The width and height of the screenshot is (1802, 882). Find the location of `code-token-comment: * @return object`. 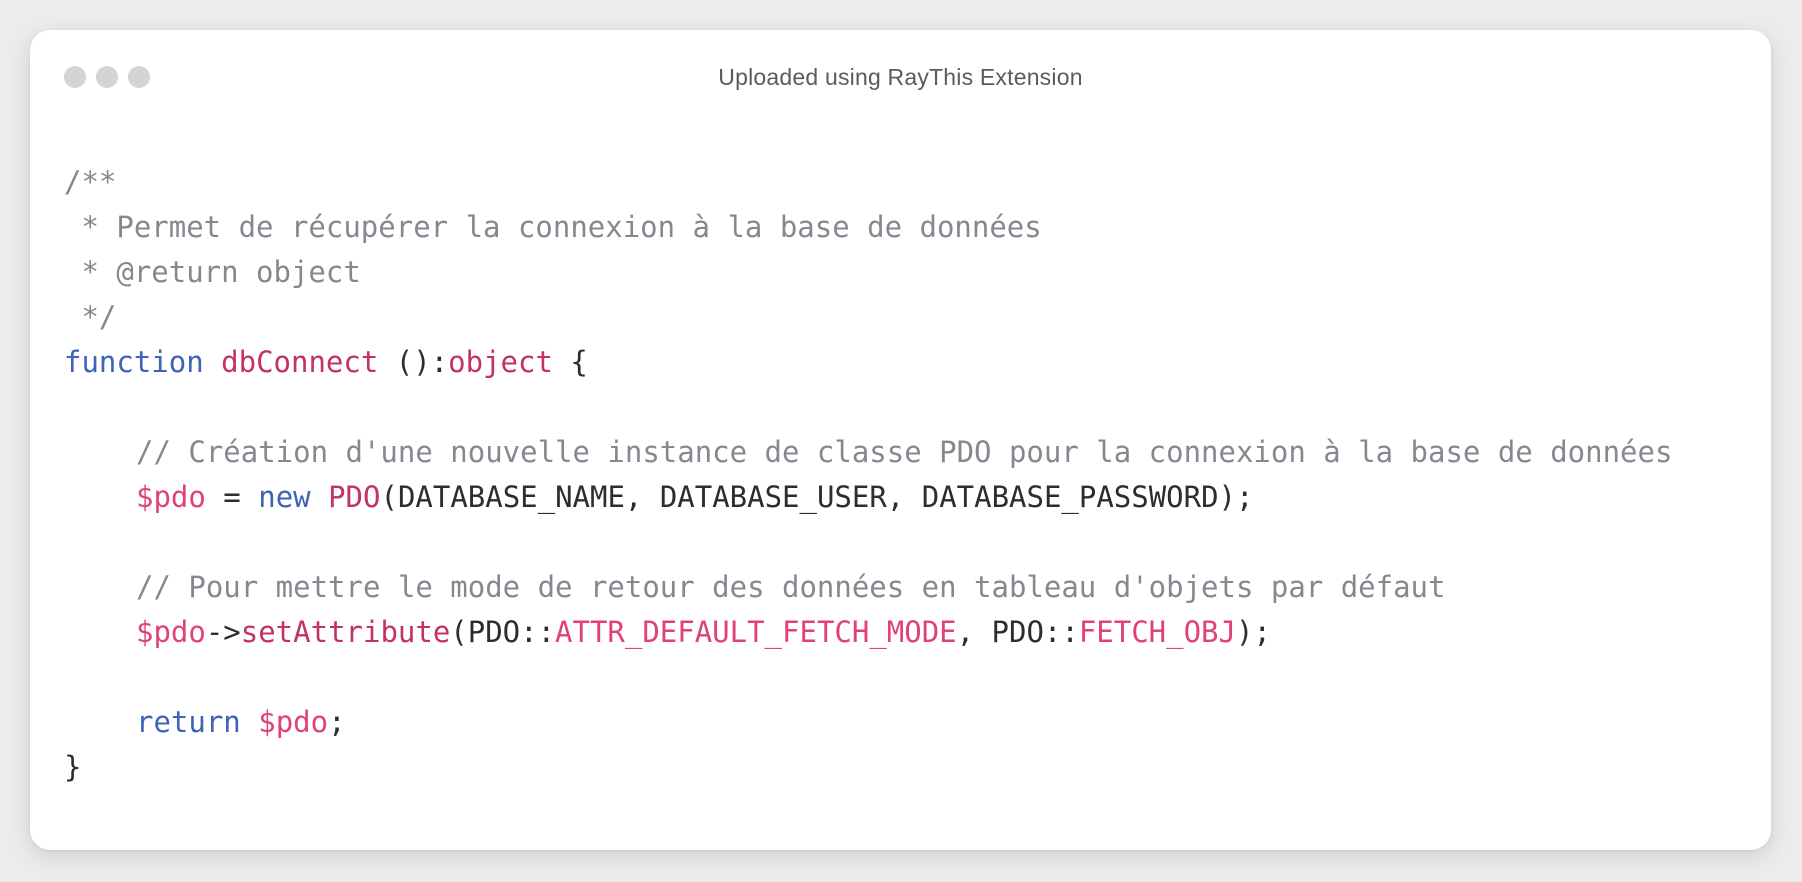

code-token-comment: * @return object is located at coordinates (212, 272).